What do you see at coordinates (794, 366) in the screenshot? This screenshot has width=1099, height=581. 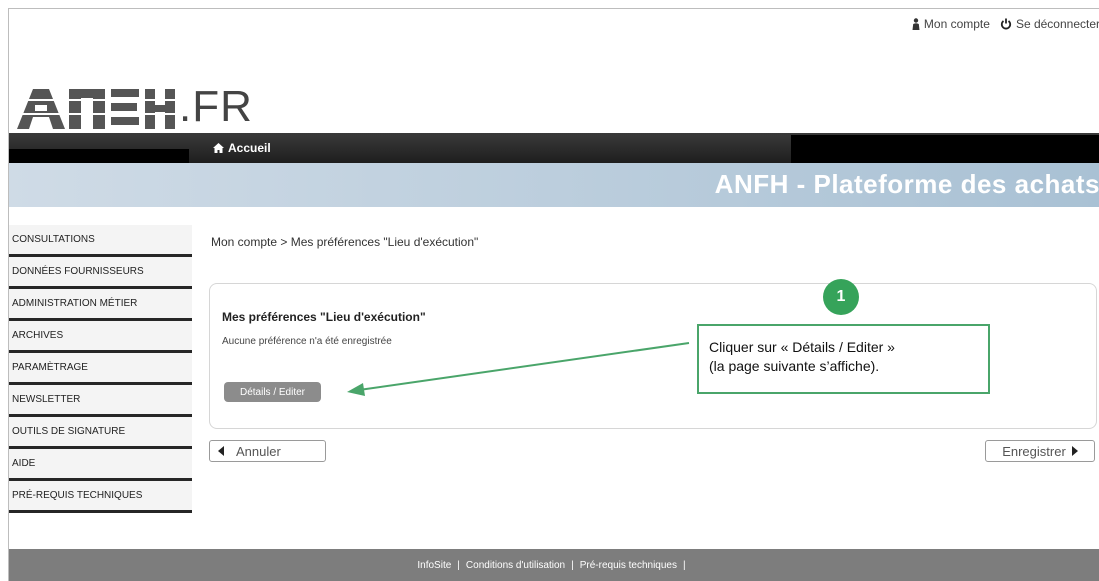 I see `callout-line-2: (la page suivante s’affiche).` at bounding box center [794, 366].